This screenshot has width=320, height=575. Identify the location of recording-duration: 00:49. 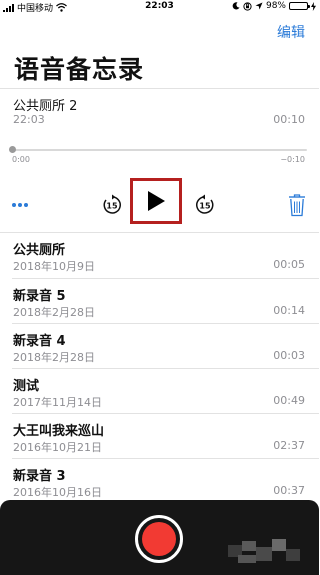
(289, 400).